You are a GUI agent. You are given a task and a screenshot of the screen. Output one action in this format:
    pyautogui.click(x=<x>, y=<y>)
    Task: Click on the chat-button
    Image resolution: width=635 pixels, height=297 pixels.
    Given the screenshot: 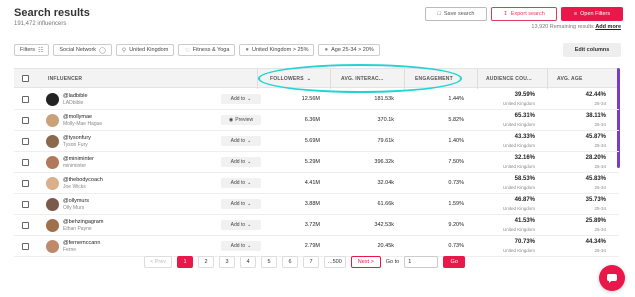 What is the action you would take?
    pyautogui.click(x=612, y=278)
    